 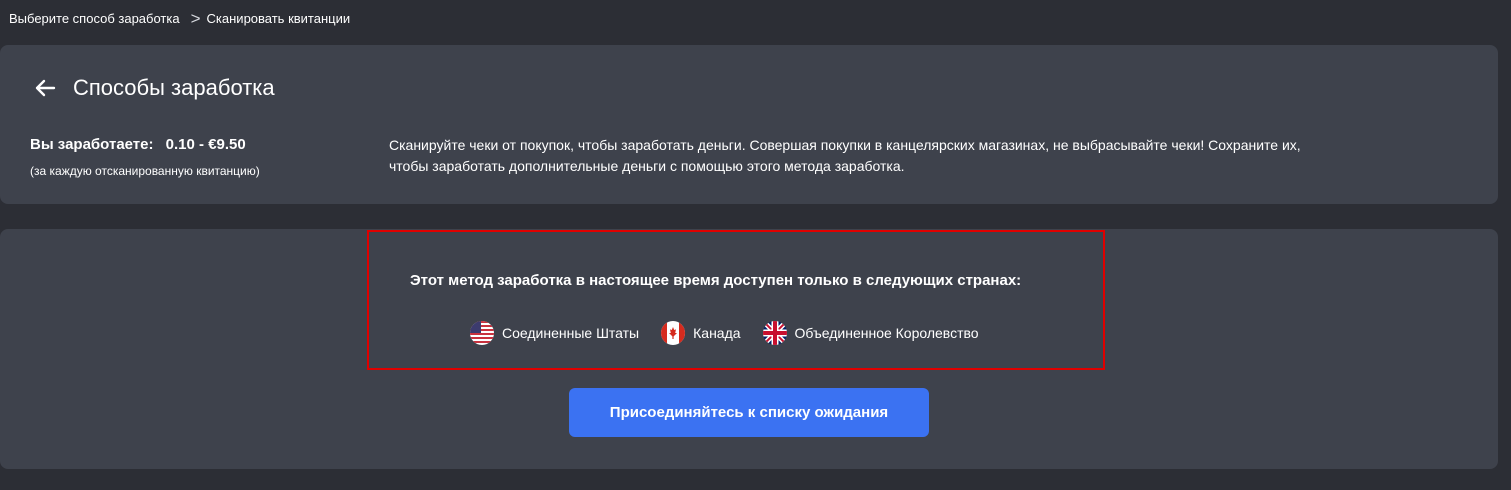 I want to click on country-item-us: Соединенные Штаты, so click(x=554, y=333).